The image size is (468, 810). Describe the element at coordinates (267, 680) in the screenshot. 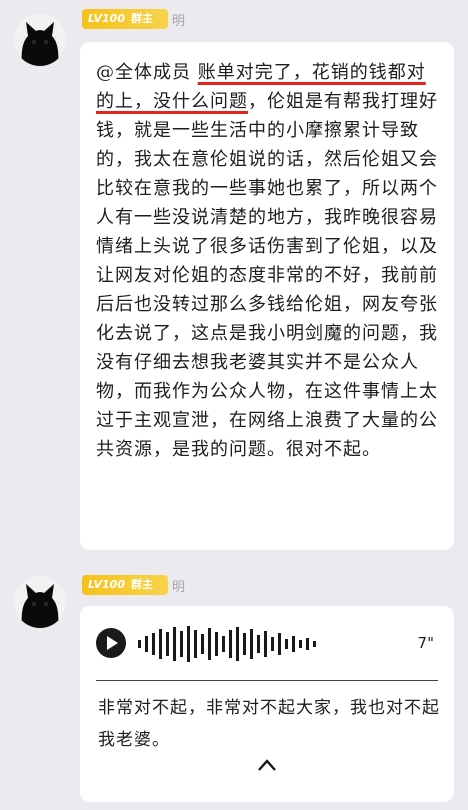

I see `divider` at that location.